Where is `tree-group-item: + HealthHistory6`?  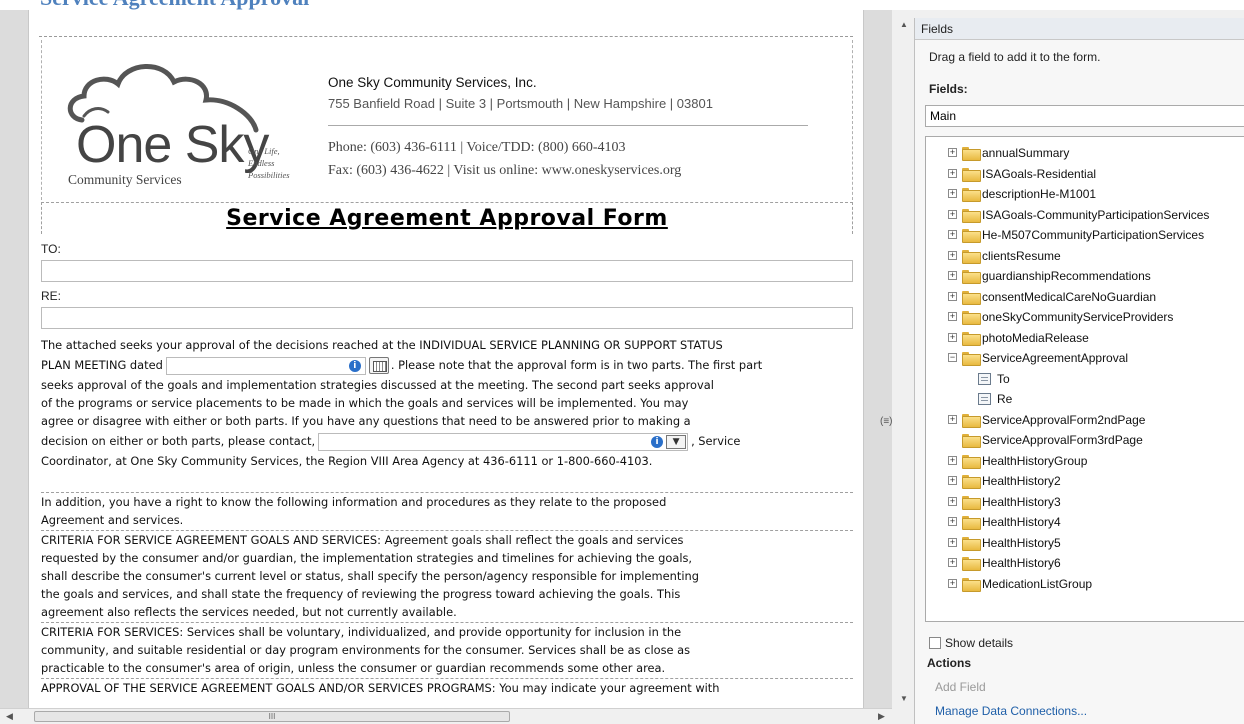
tree-group-item: + HealthHistory6 is located at coordinates (1085, 563).